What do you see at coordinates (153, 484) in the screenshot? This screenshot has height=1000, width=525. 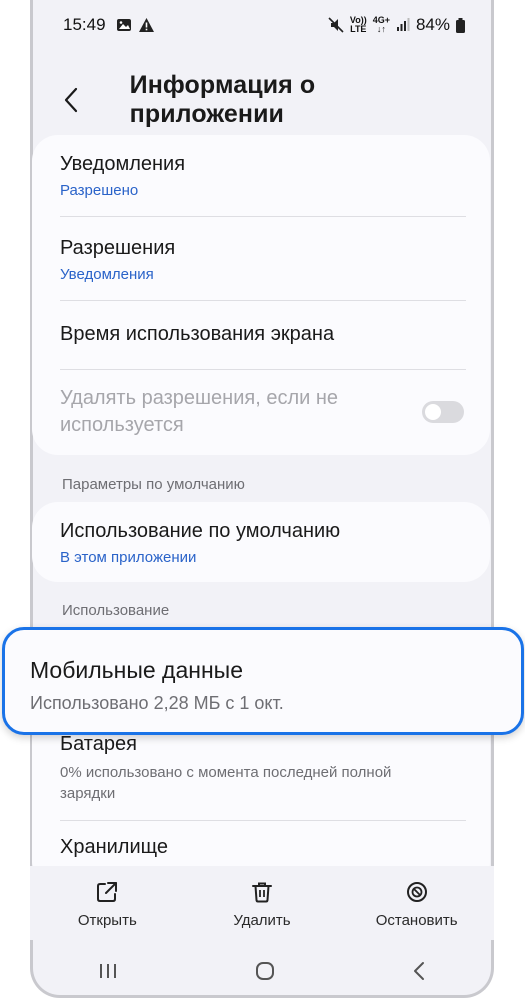 I see `defaults-section-label: Параметры по умолчанию` at bounding box center [153, 484].